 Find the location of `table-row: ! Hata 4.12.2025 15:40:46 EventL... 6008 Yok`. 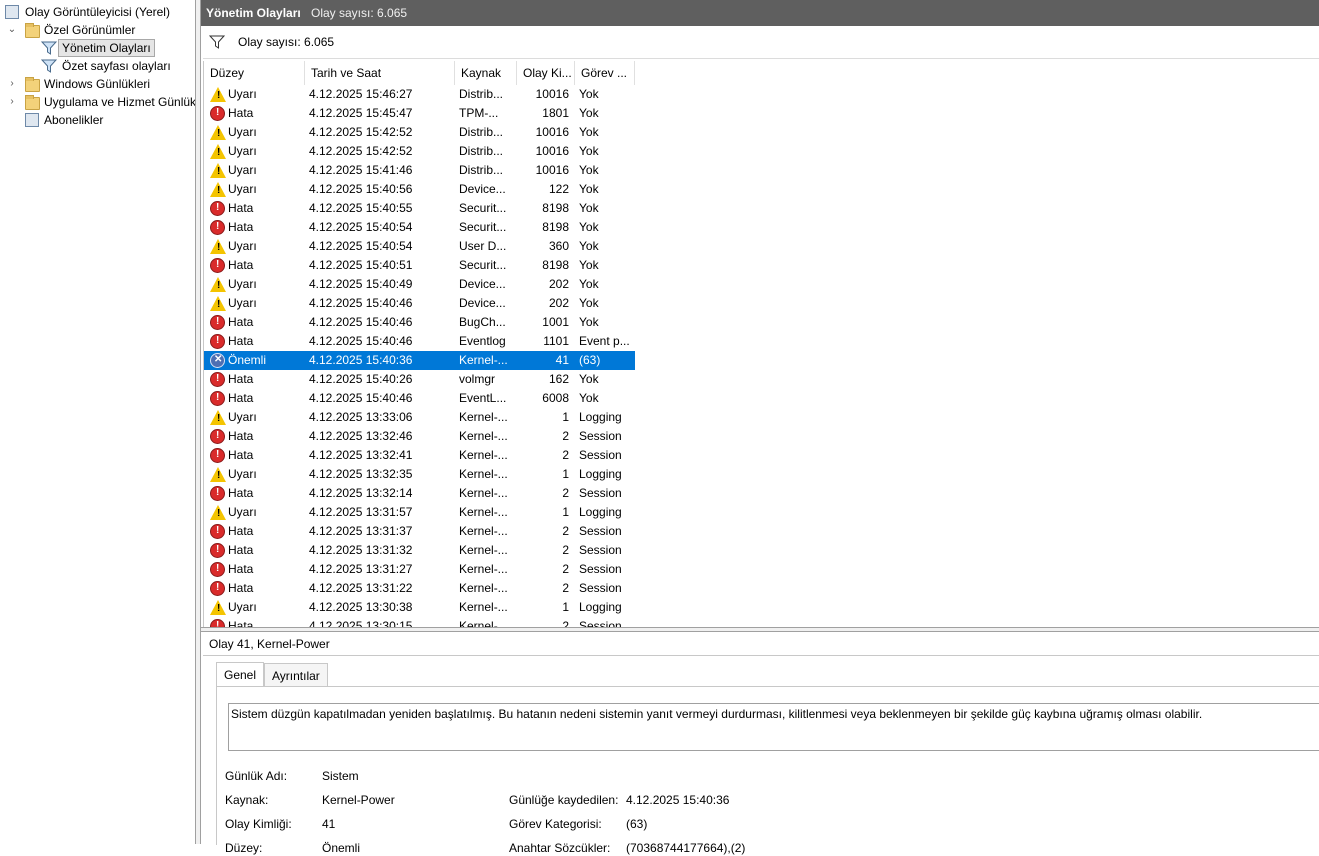

table-row: ! Hata 4.12.2025 15:40:46 EventL... 6008 Yok is located at coordinates (419, 398).